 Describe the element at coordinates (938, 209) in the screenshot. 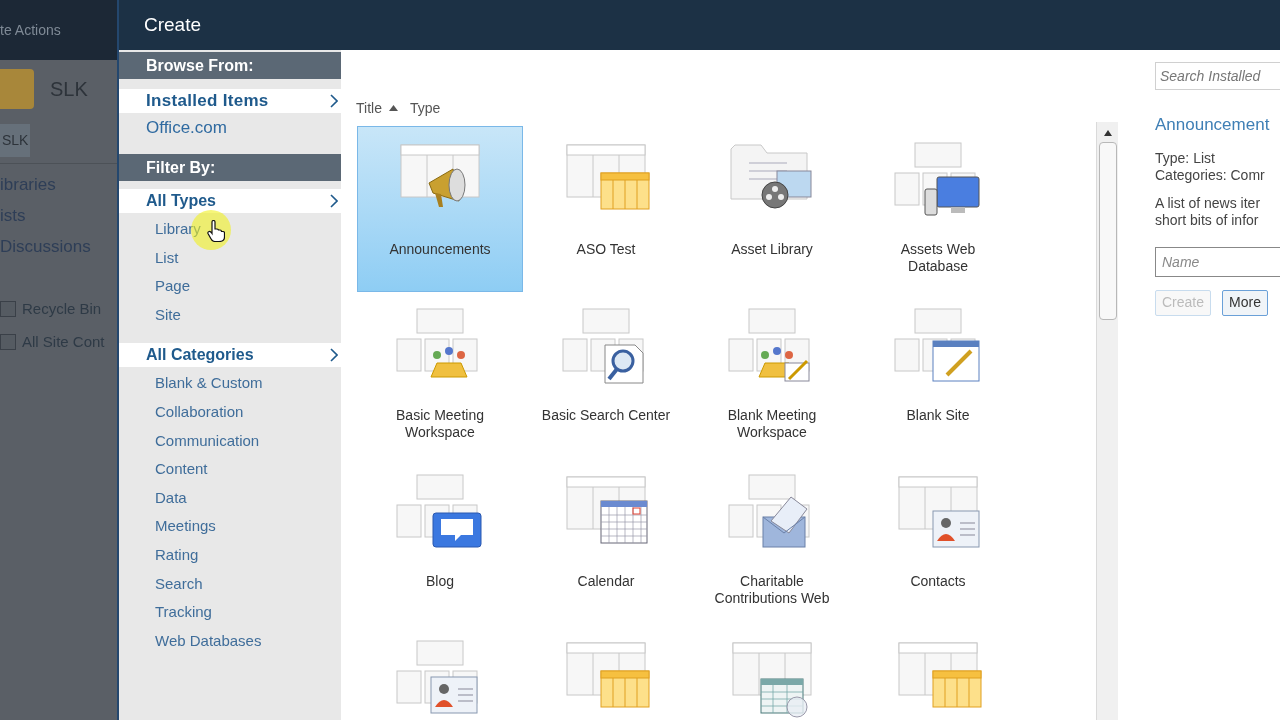

I see `template-tile: Assets Web Database` at that location.